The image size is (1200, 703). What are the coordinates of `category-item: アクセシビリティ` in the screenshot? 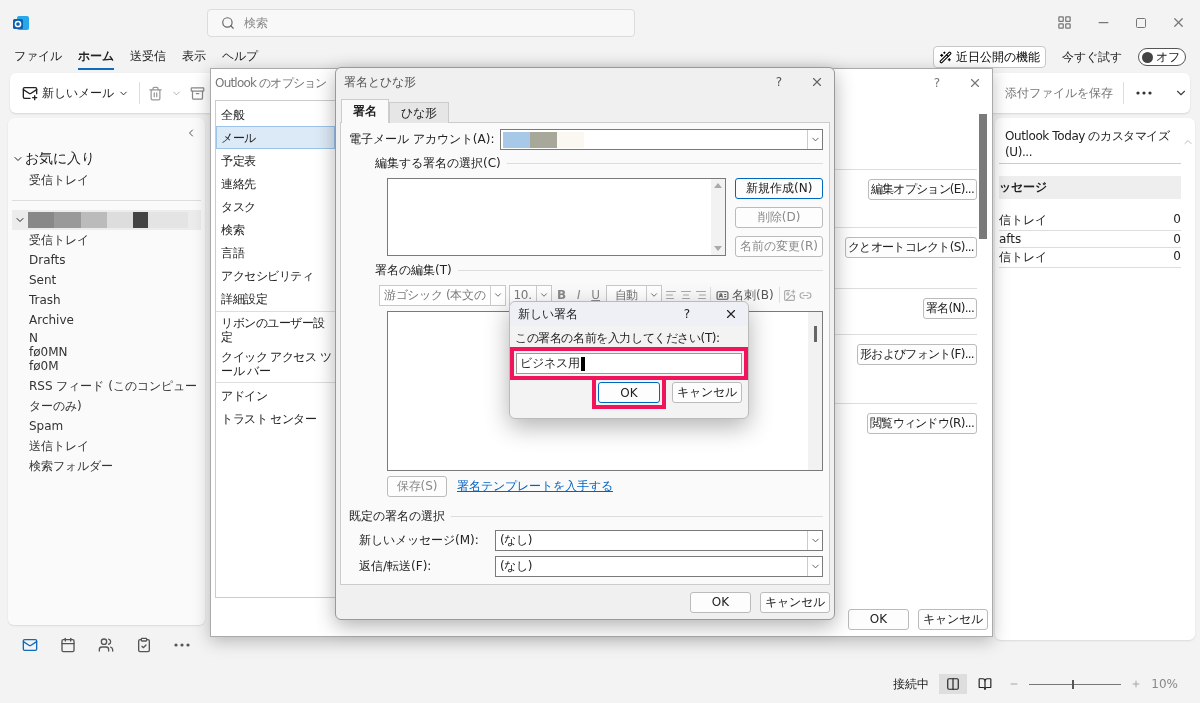 It's located at (275, 275).